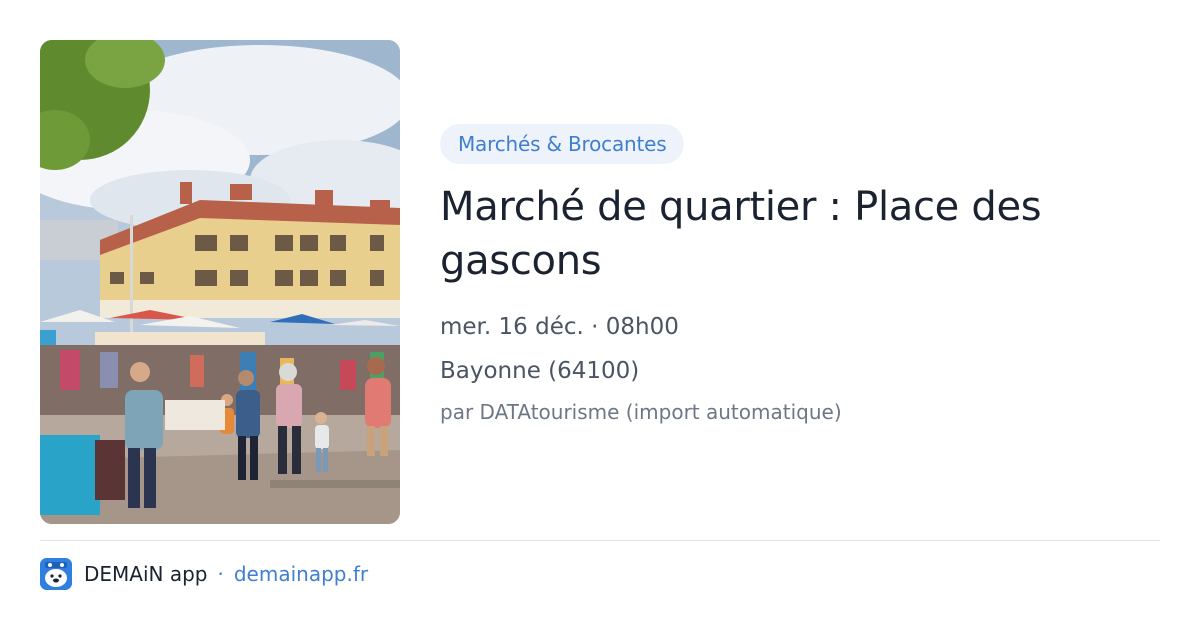 Image resolution: width=1200 pixels, height=630 pixels. What do you see at coordinates (562, 144) in the screenshot?
I see `category-badge: Marchés & Brocantes` at bounding box center [562, 144].